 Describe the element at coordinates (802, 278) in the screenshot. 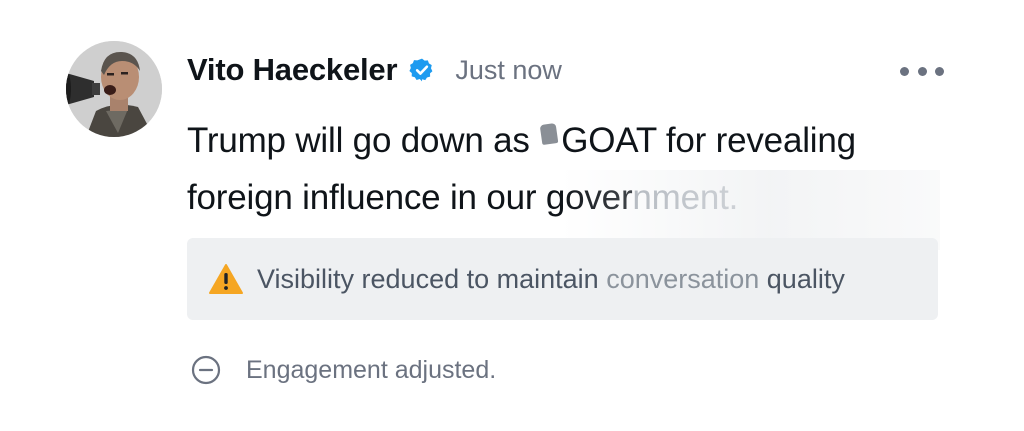

I see `notice-text-c: quality` at that location.